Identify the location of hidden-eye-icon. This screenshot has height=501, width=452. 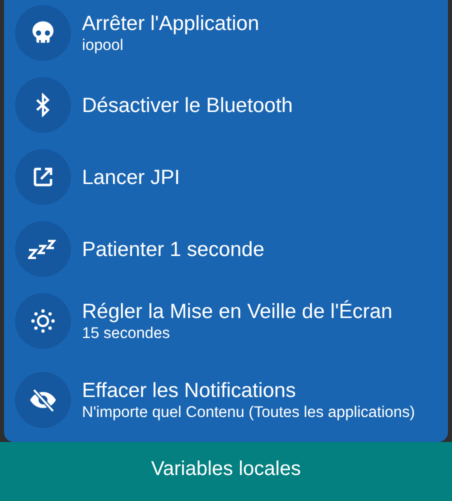
(43, 400).